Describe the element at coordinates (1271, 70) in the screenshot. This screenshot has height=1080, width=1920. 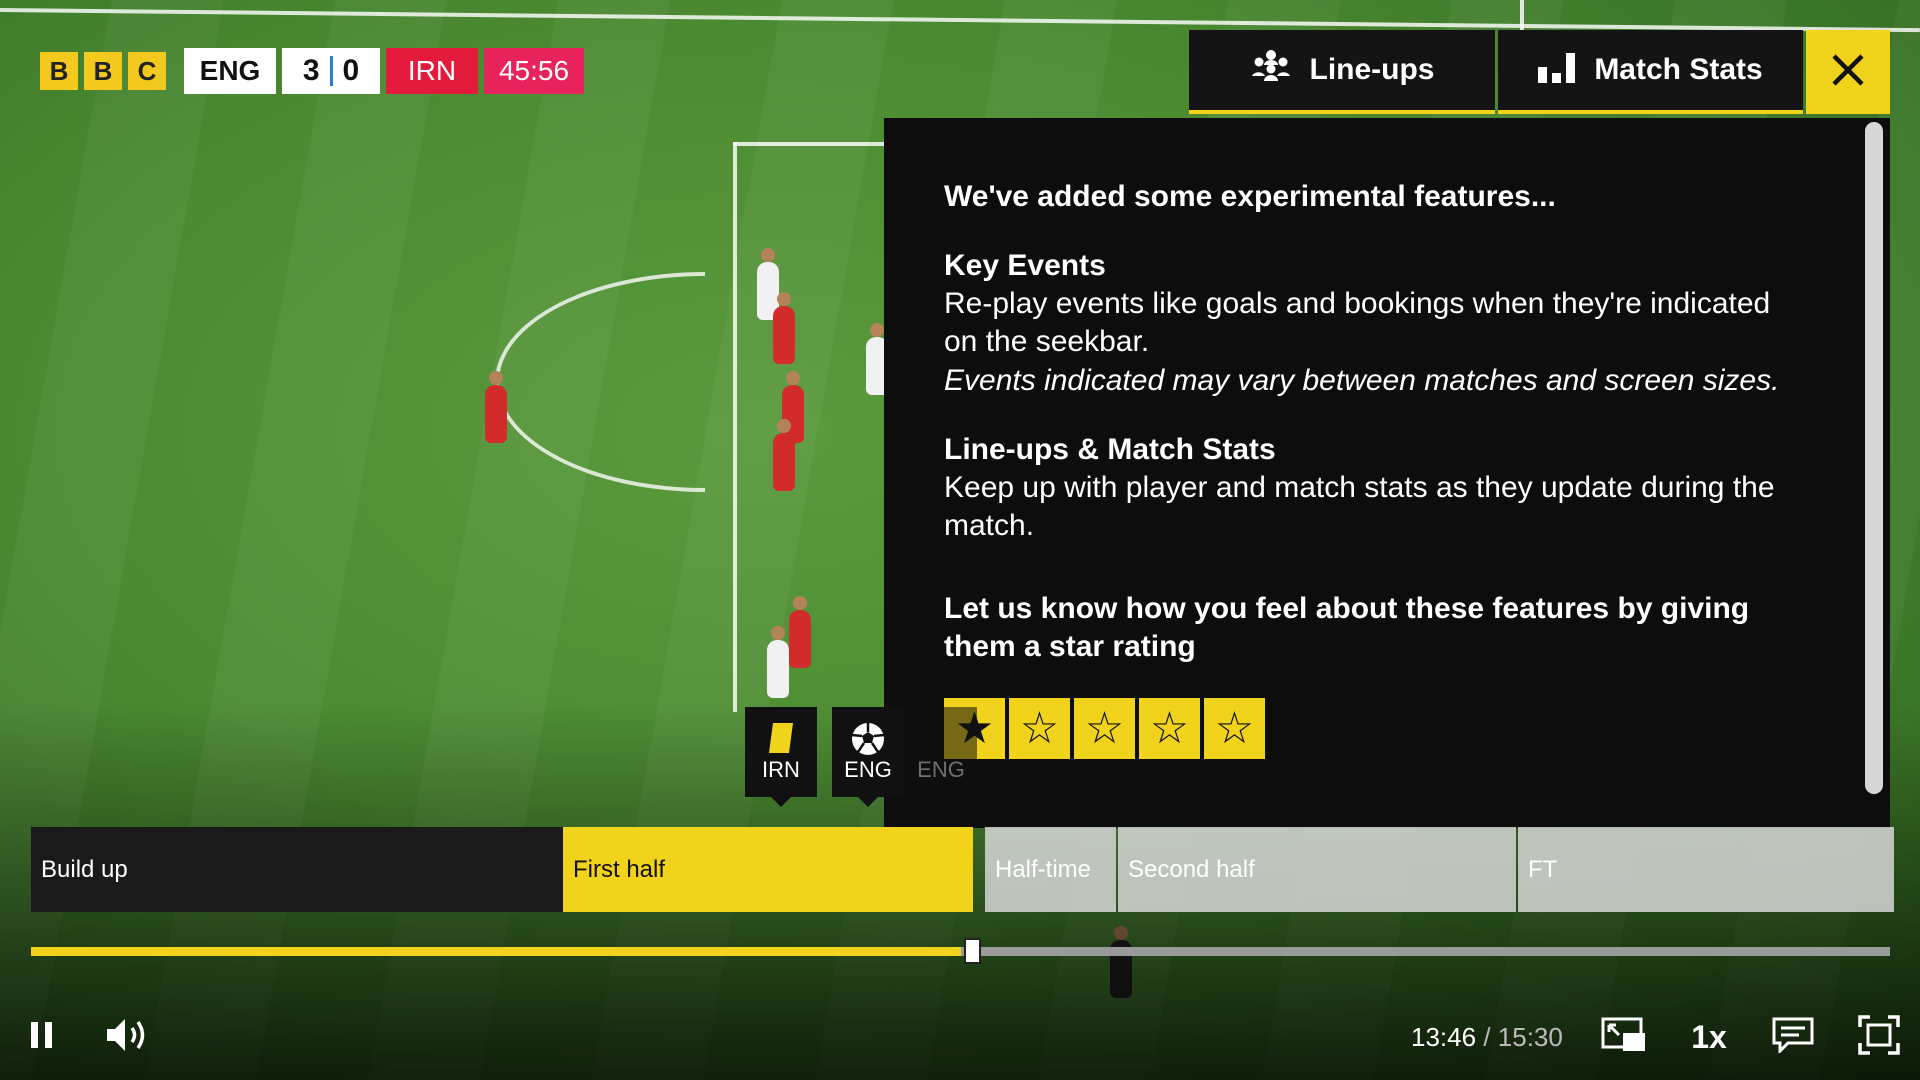
I see `people-icon` at that location.